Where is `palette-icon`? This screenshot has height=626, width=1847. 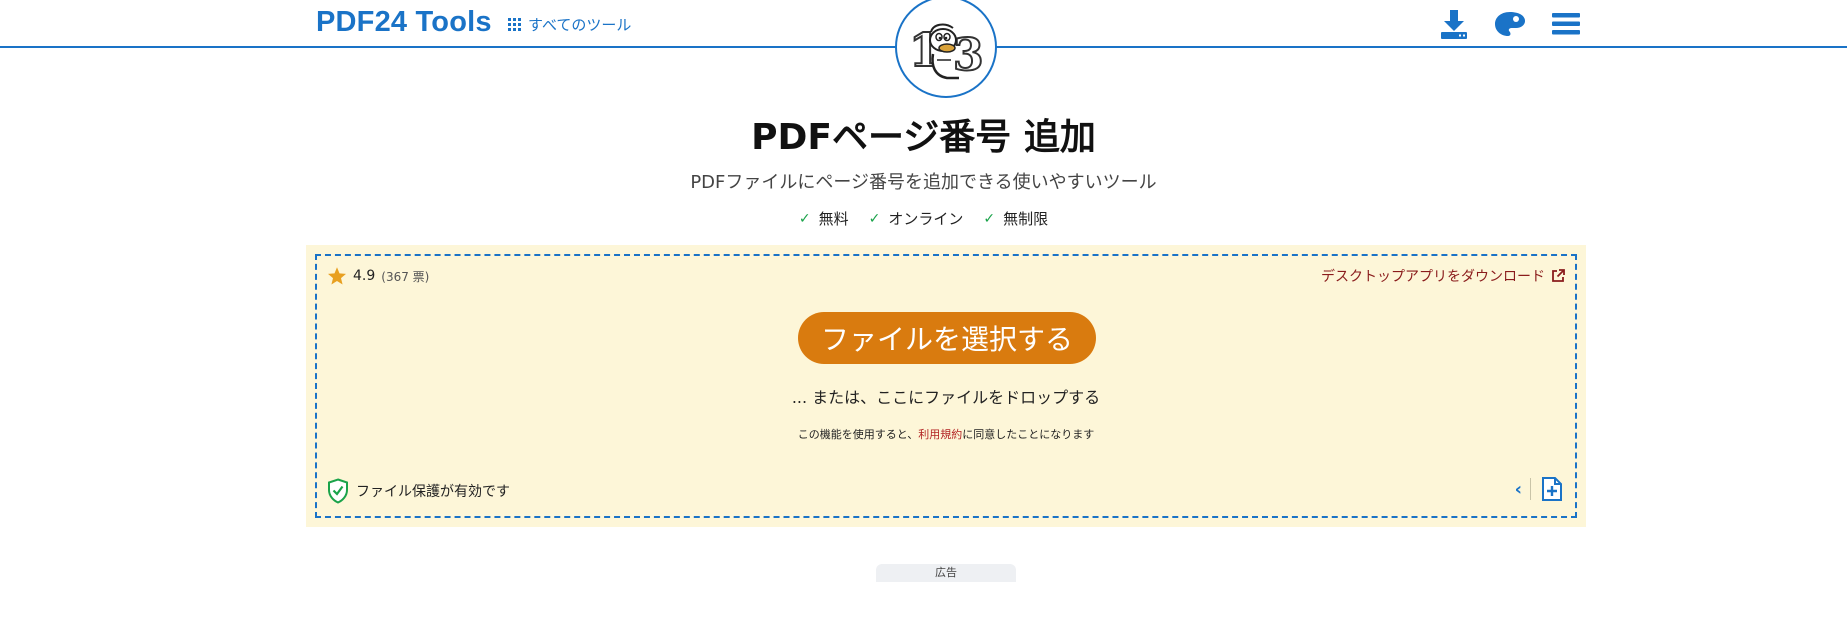
palette-icon is located at coordinates (1510, 24).